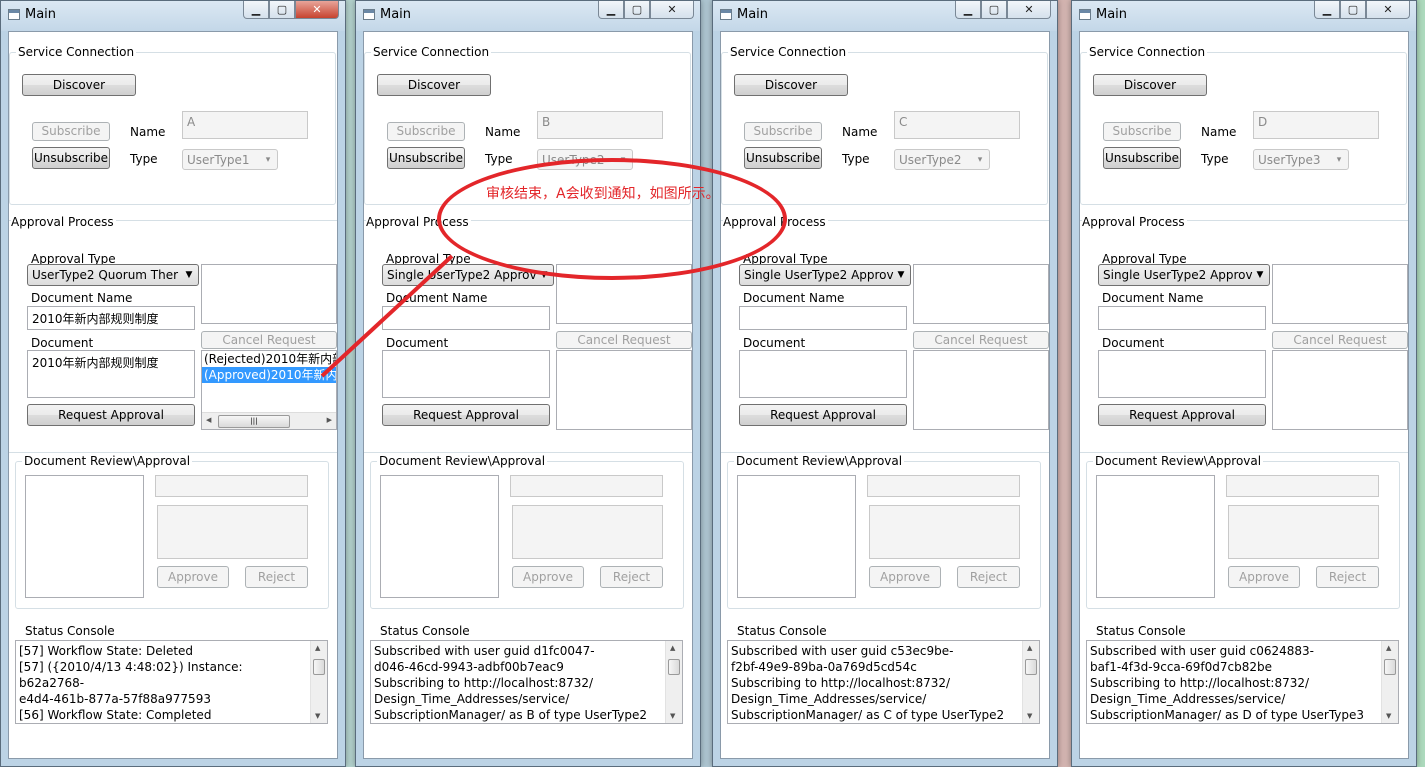 Image resolution: width=1425 pixels, height=767 pixels. Describe the element at coordinates (957, 125) in the screenshot. I see `name-field: C` at that location.